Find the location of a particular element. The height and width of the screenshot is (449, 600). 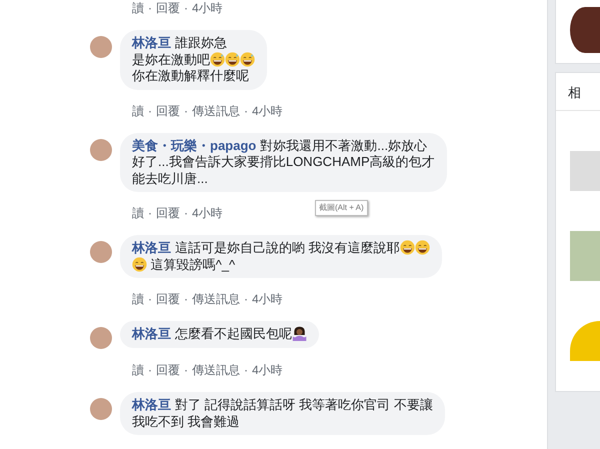

tooltip: 截圖(Alt + A) is located at coordinates (341, 208).